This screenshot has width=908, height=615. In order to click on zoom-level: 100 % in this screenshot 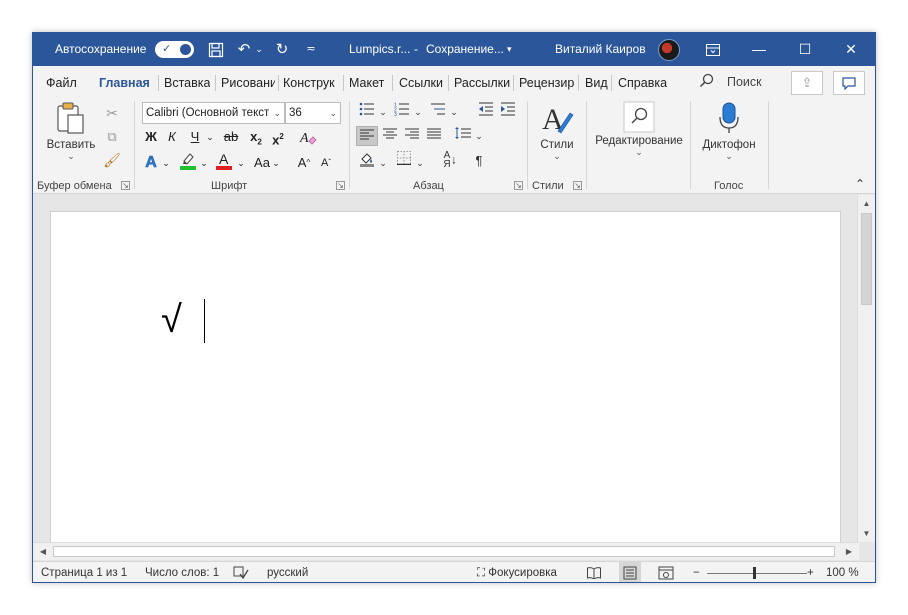, I will do `click(842, 572)`.